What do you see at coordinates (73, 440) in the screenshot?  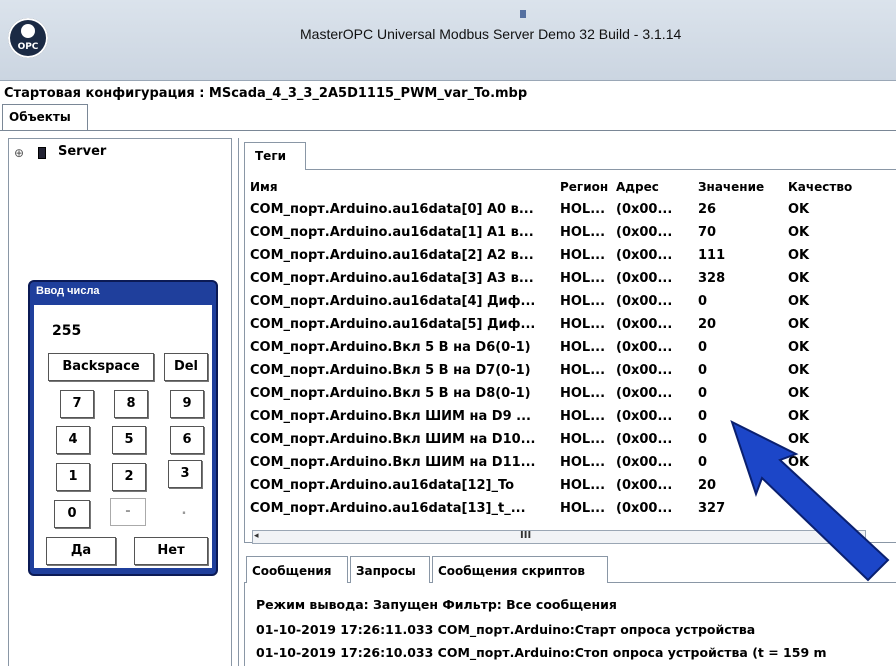 I see `key-4-button: 4` at bounding box center [73, 440].